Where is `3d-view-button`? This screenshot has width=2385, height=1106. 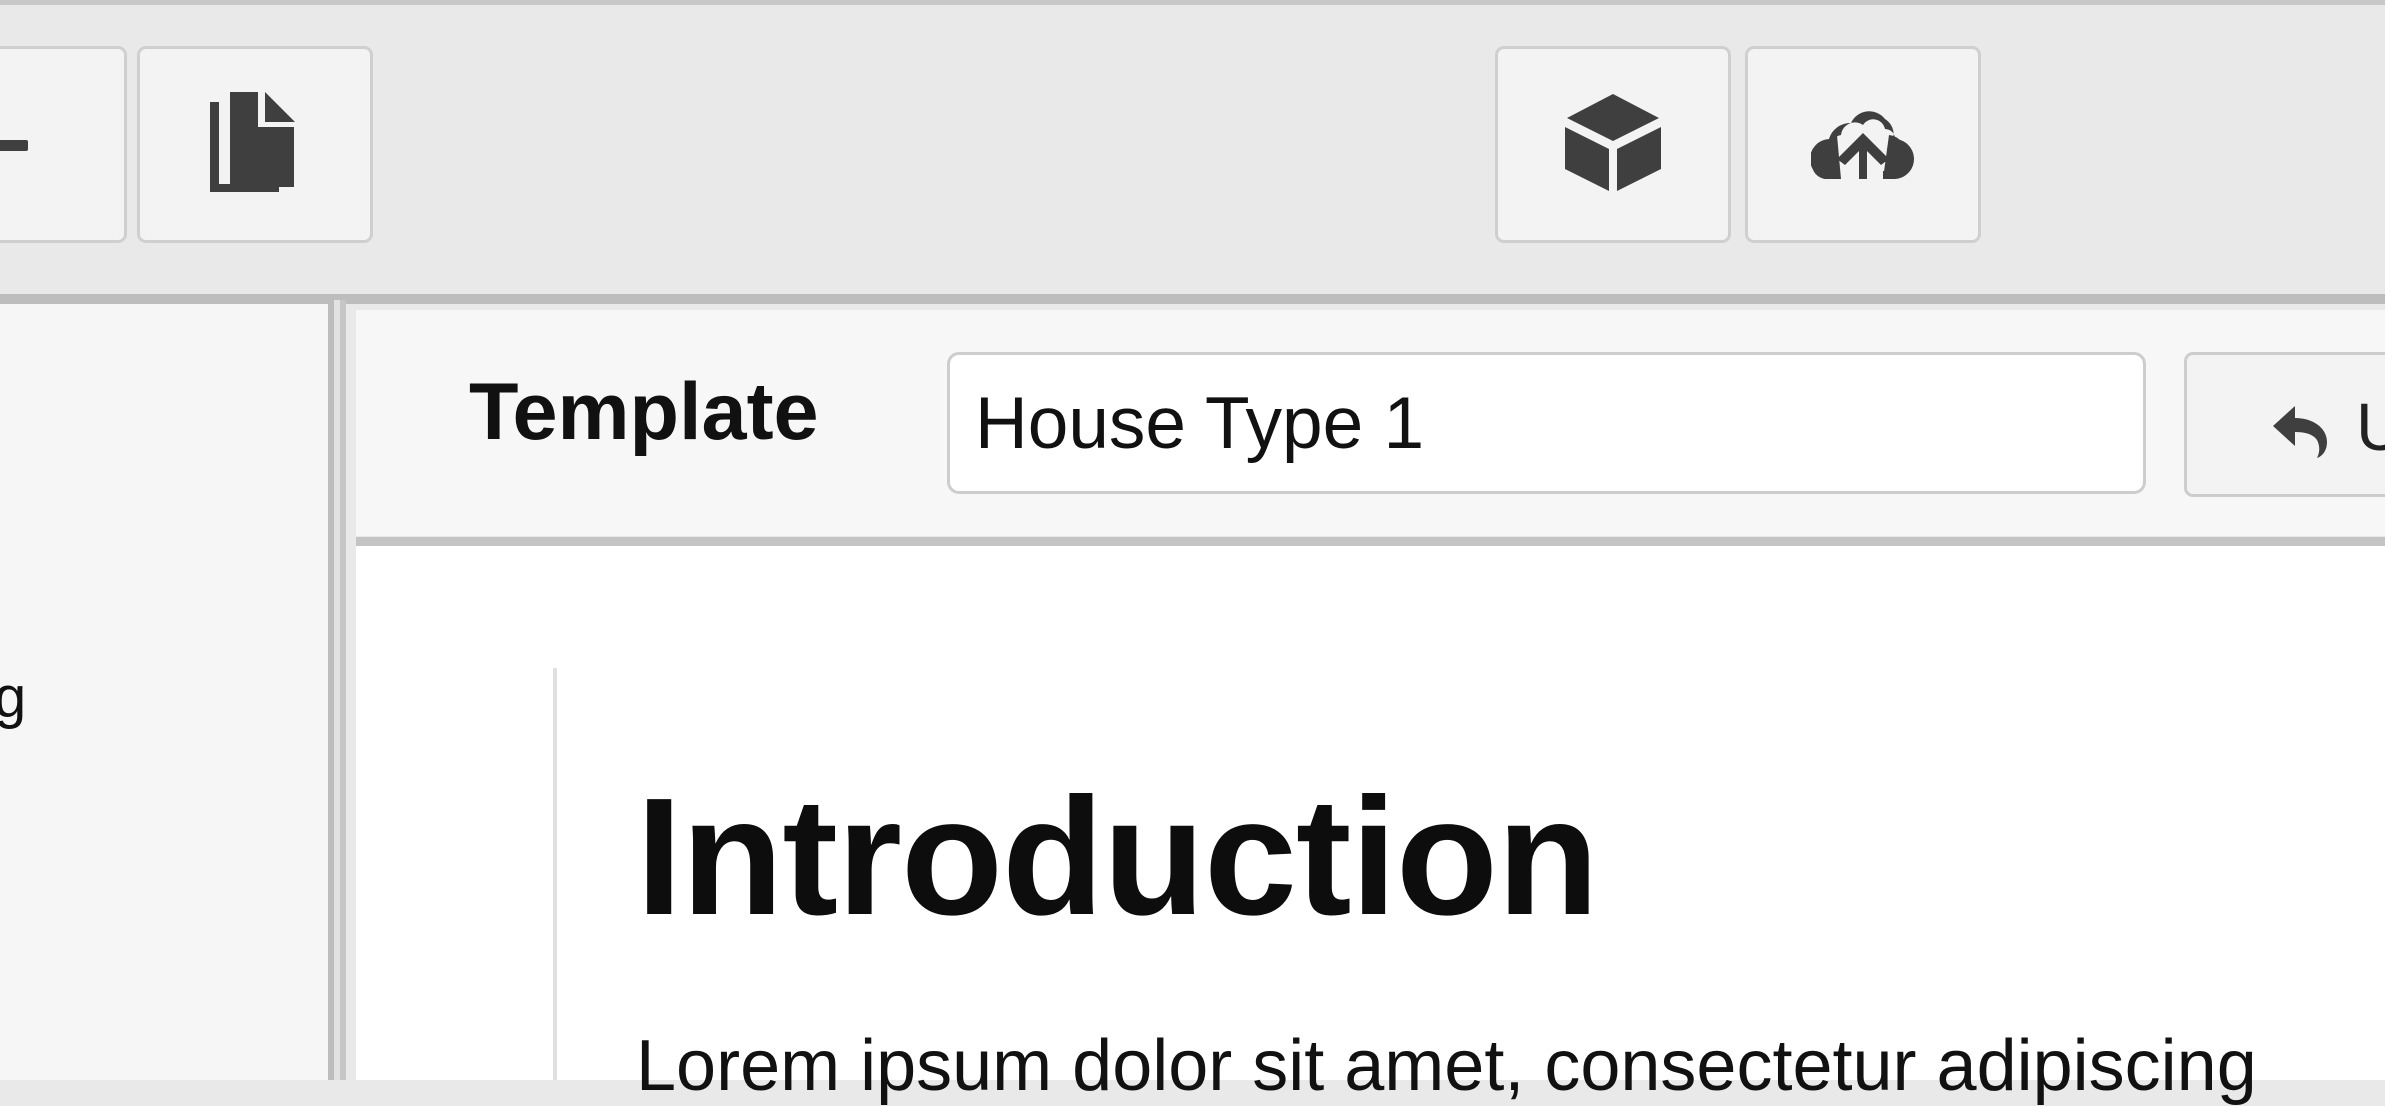 3d-view-button is located at coordinates (1613, 144).